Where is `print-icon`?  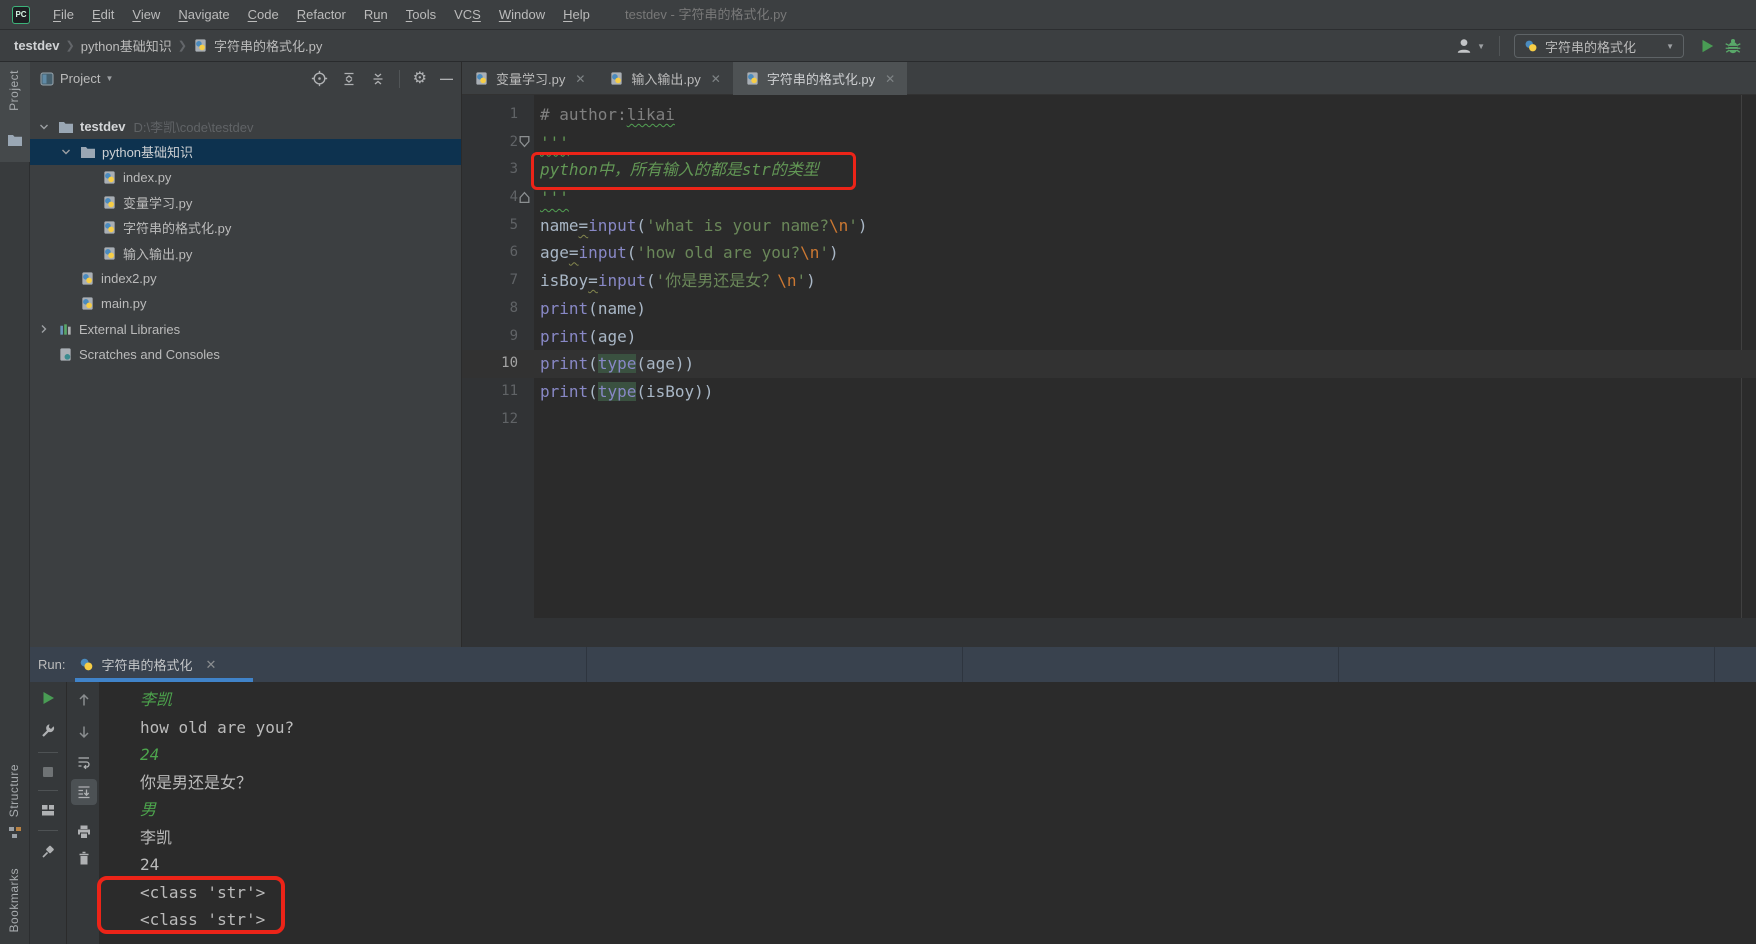
print-icon is located at coordinates (84, 832).